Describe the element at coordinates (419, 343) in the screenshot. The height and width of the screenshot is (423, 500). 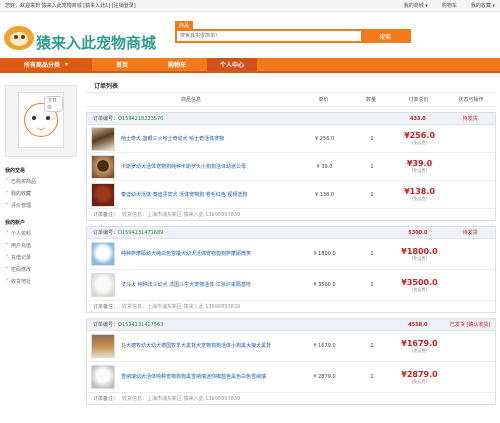
I see `product-total-value: ¥1679.0` at that location.